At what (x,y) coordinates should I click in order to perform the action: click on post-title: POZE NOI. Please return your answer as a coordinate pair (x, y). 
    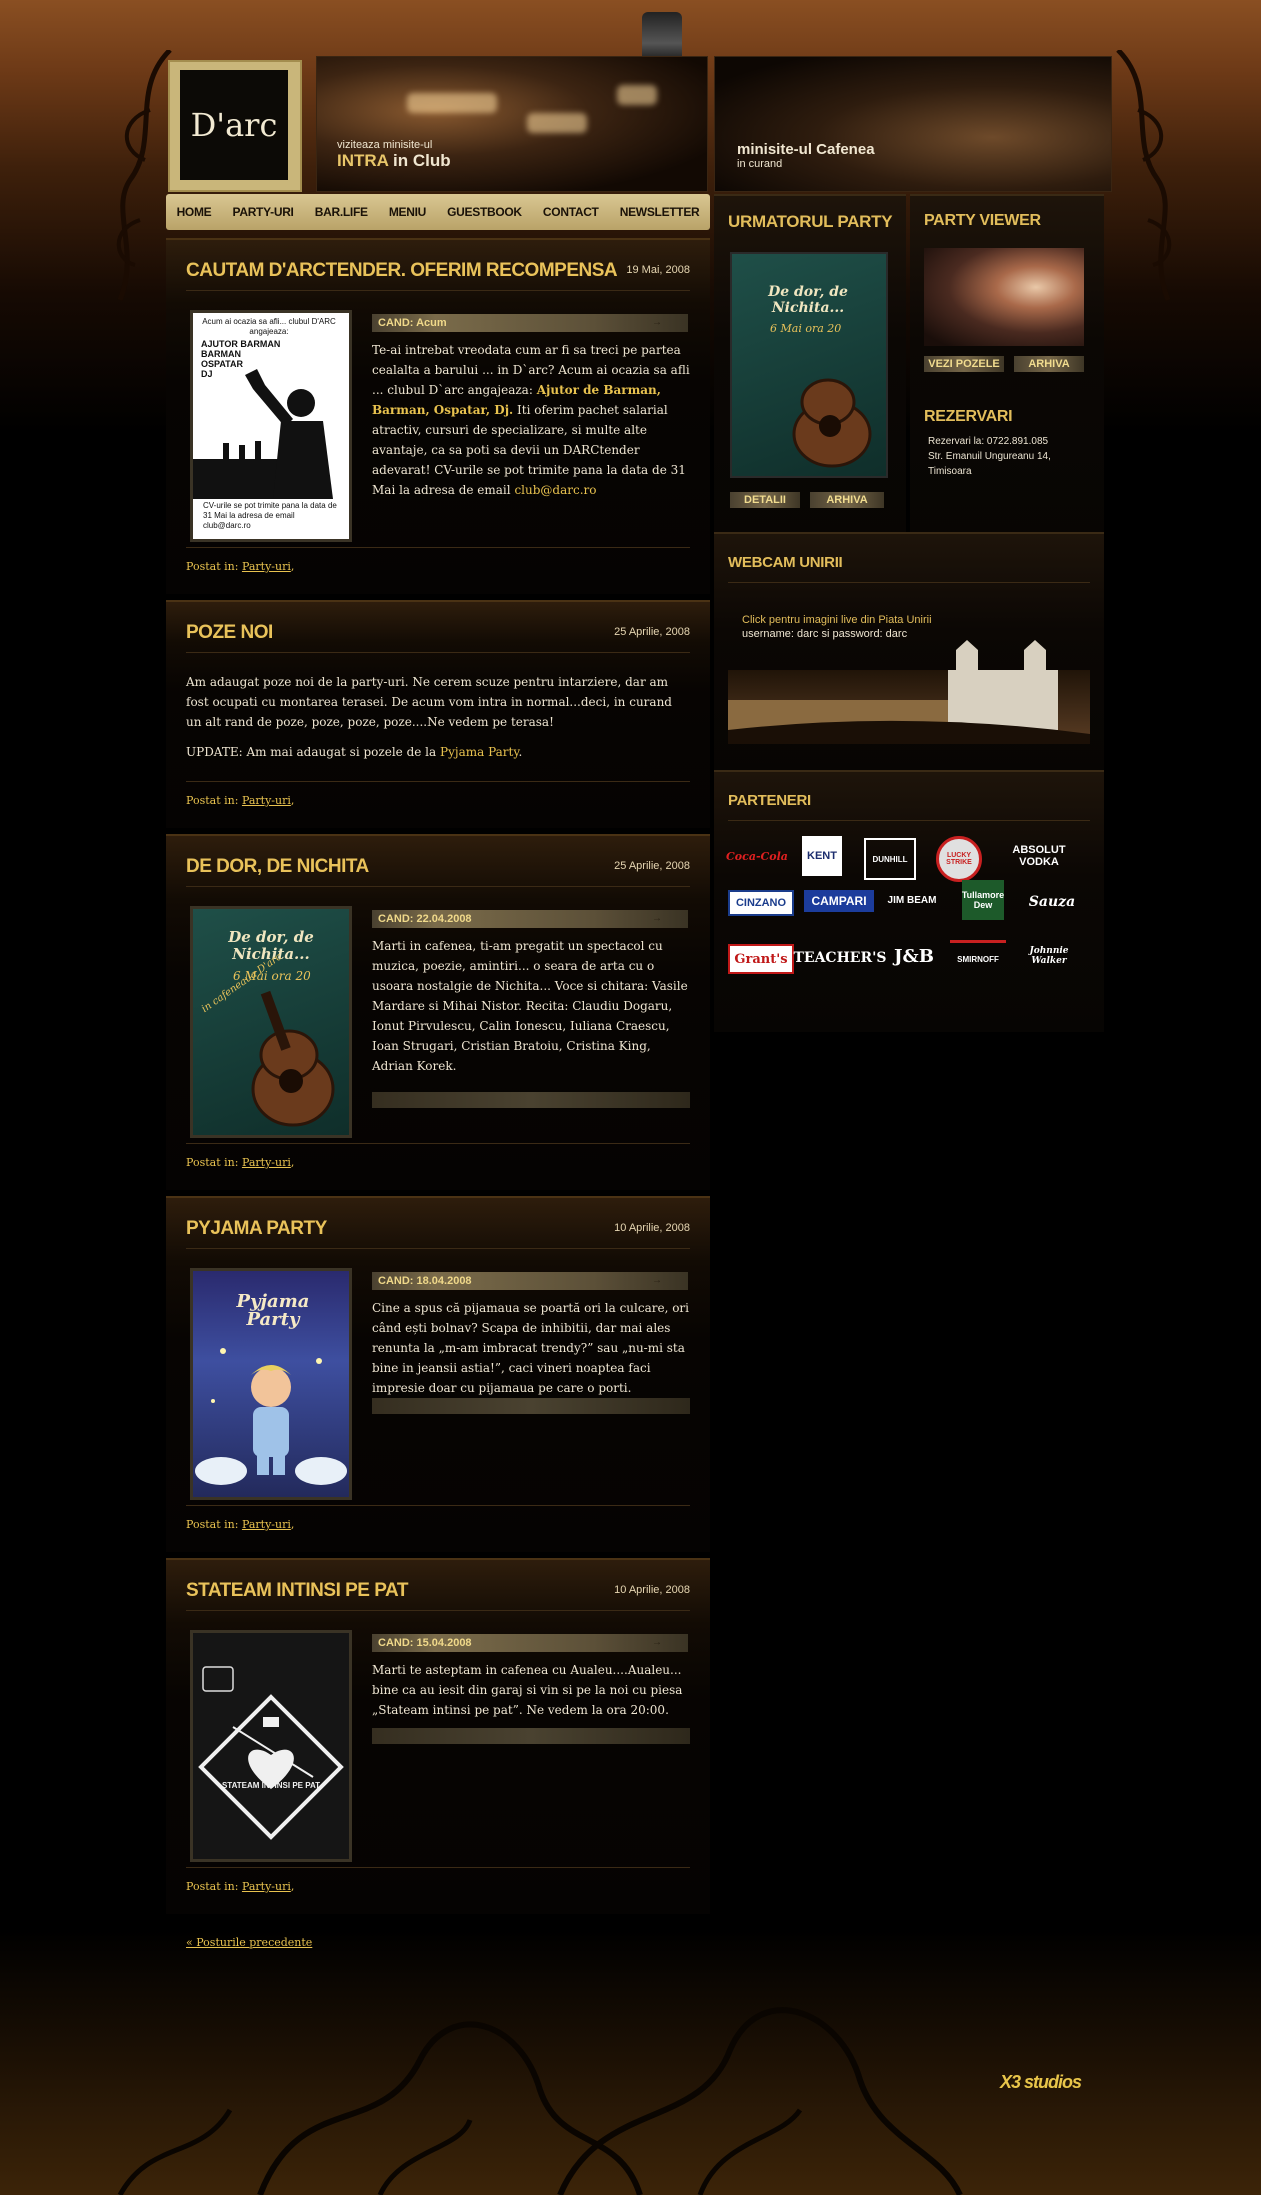
    Looking at the image, I should click on (229, 633).